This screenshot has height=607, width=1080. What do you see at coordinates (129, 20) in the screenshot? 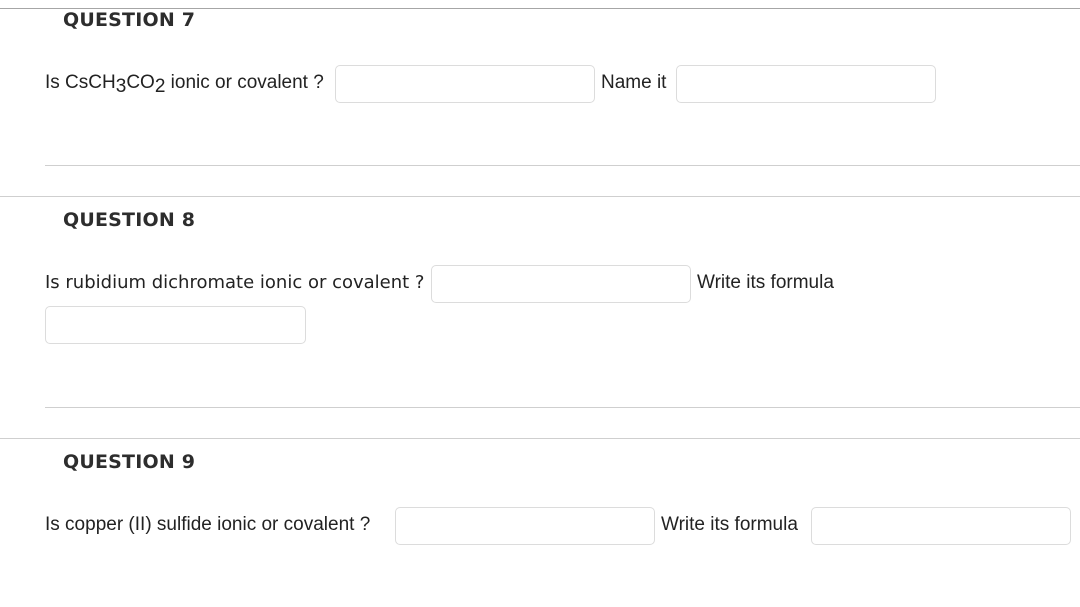
I see `question-title: QUESTION 7` at bounding box center [129, 20].